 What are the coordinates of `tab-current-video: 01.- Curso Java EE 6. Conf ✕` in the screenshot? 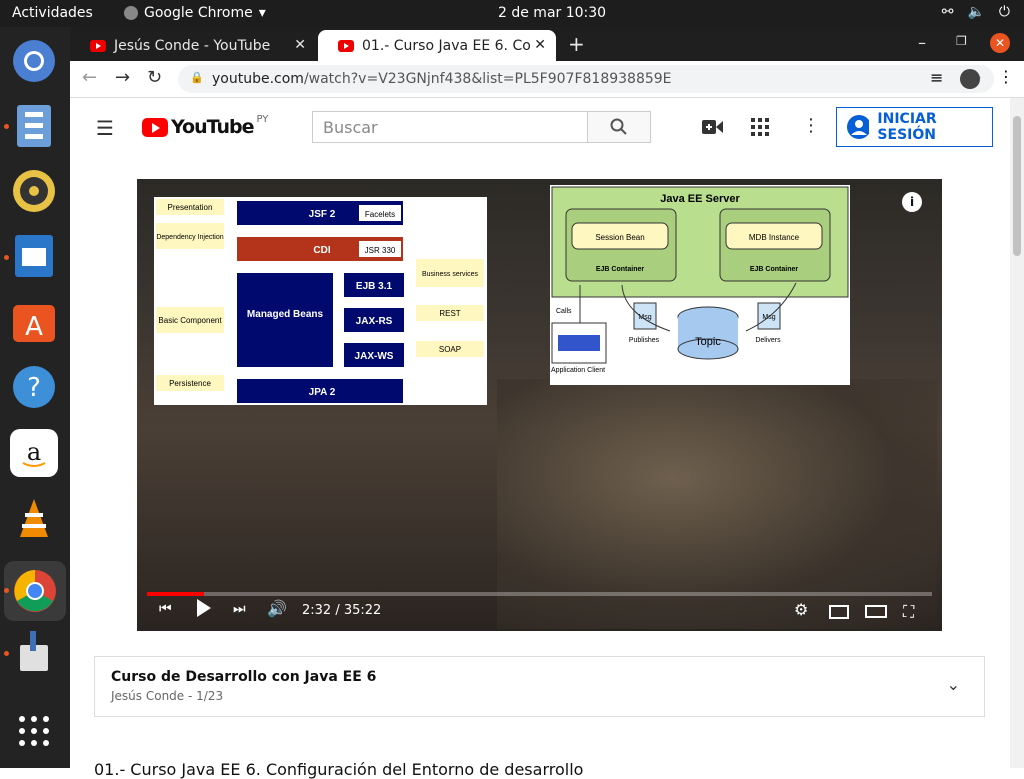 It's located at (437, 45).